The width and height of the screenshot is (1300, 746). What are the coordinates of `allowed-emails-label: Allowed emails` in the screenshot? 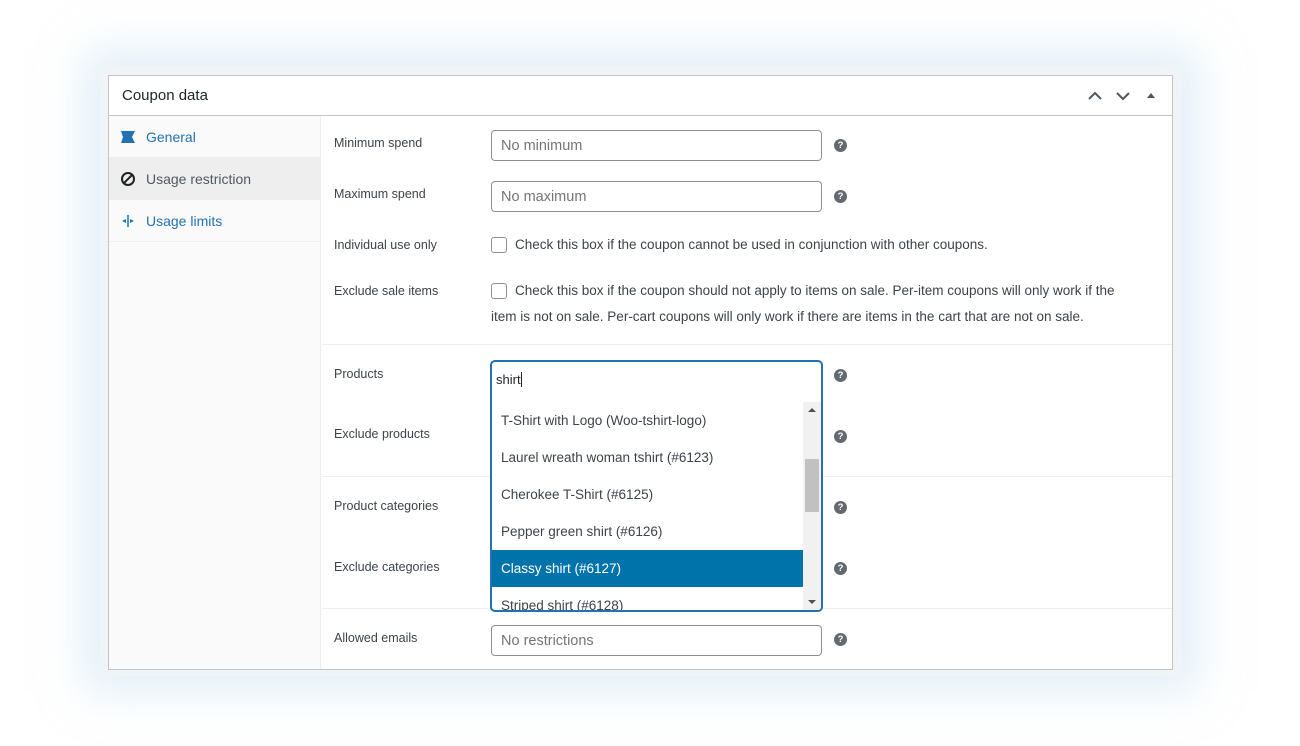 It's located at (376, 638).